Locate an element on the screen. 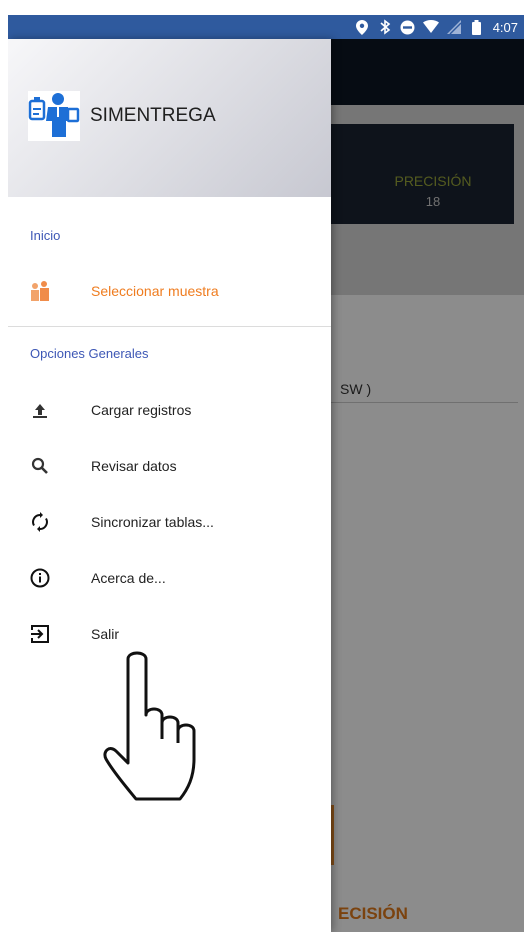  section-opciones-label: Opciones Generales is located at coordinates (89, 353).